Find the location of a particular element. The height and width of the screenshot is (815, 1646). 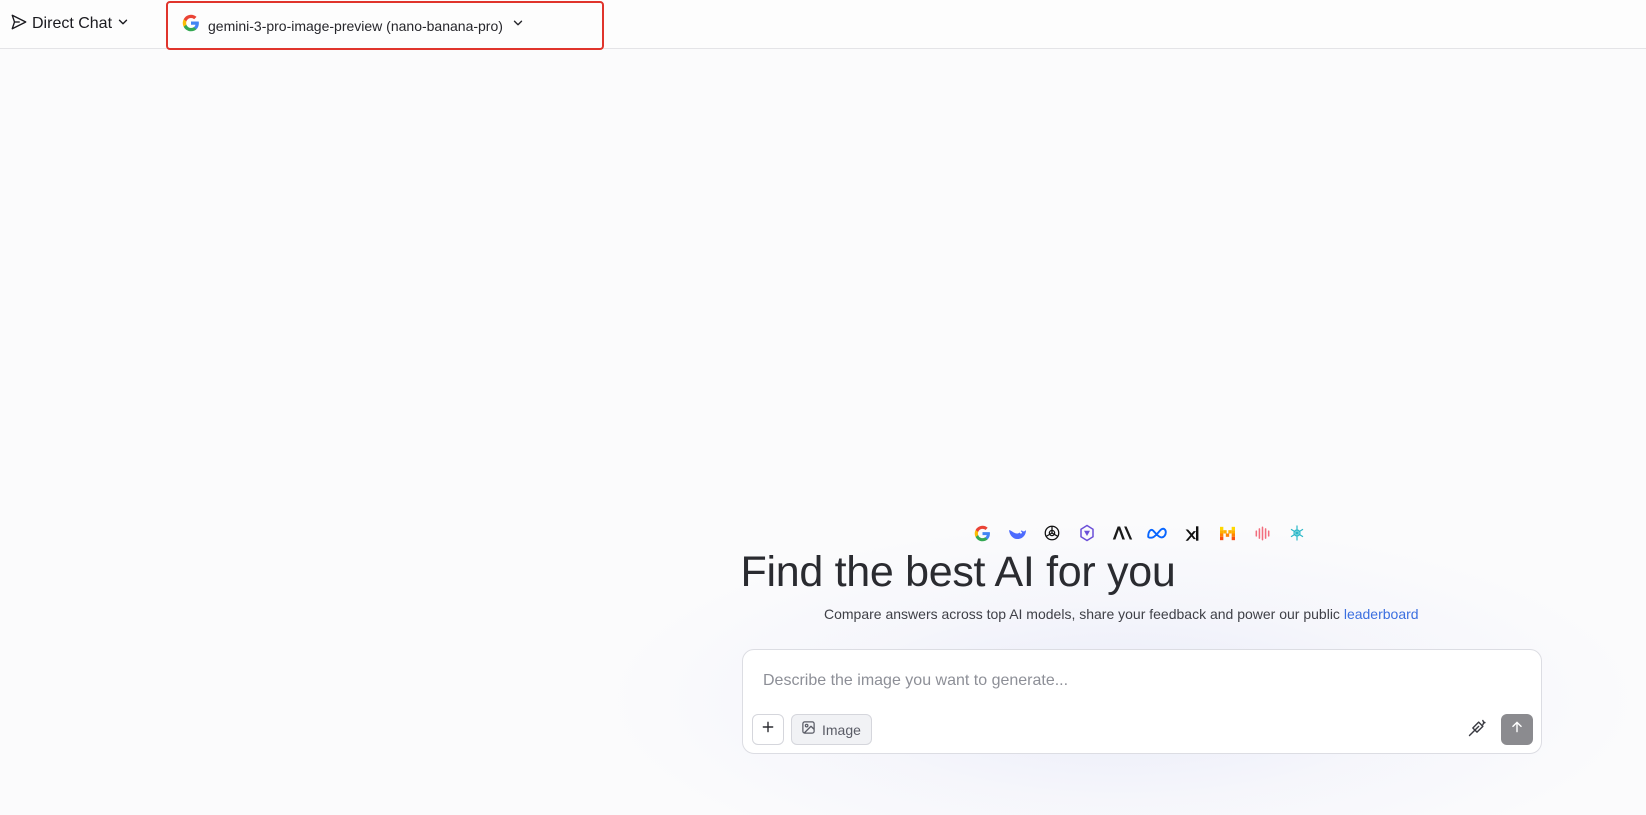

send-icon is located at coordinates (19, 24).